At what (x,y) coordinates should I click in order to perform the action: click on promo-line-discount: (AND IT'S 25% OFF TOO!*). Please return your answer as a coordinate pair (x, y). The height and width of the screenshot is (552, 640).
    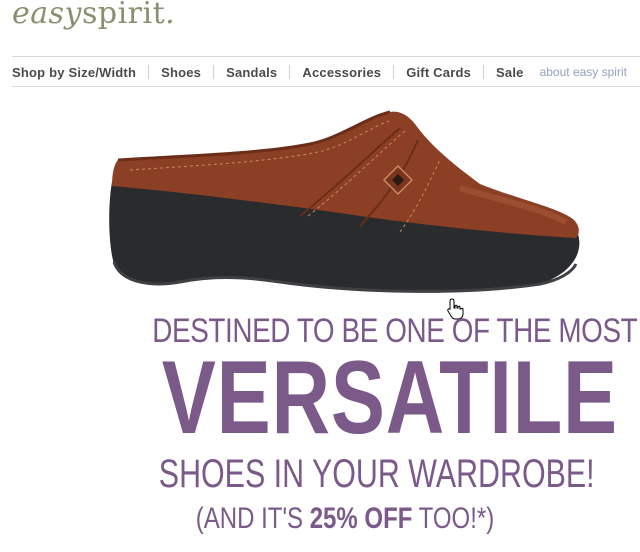
    Looking at the image, I should click on (345, 519).